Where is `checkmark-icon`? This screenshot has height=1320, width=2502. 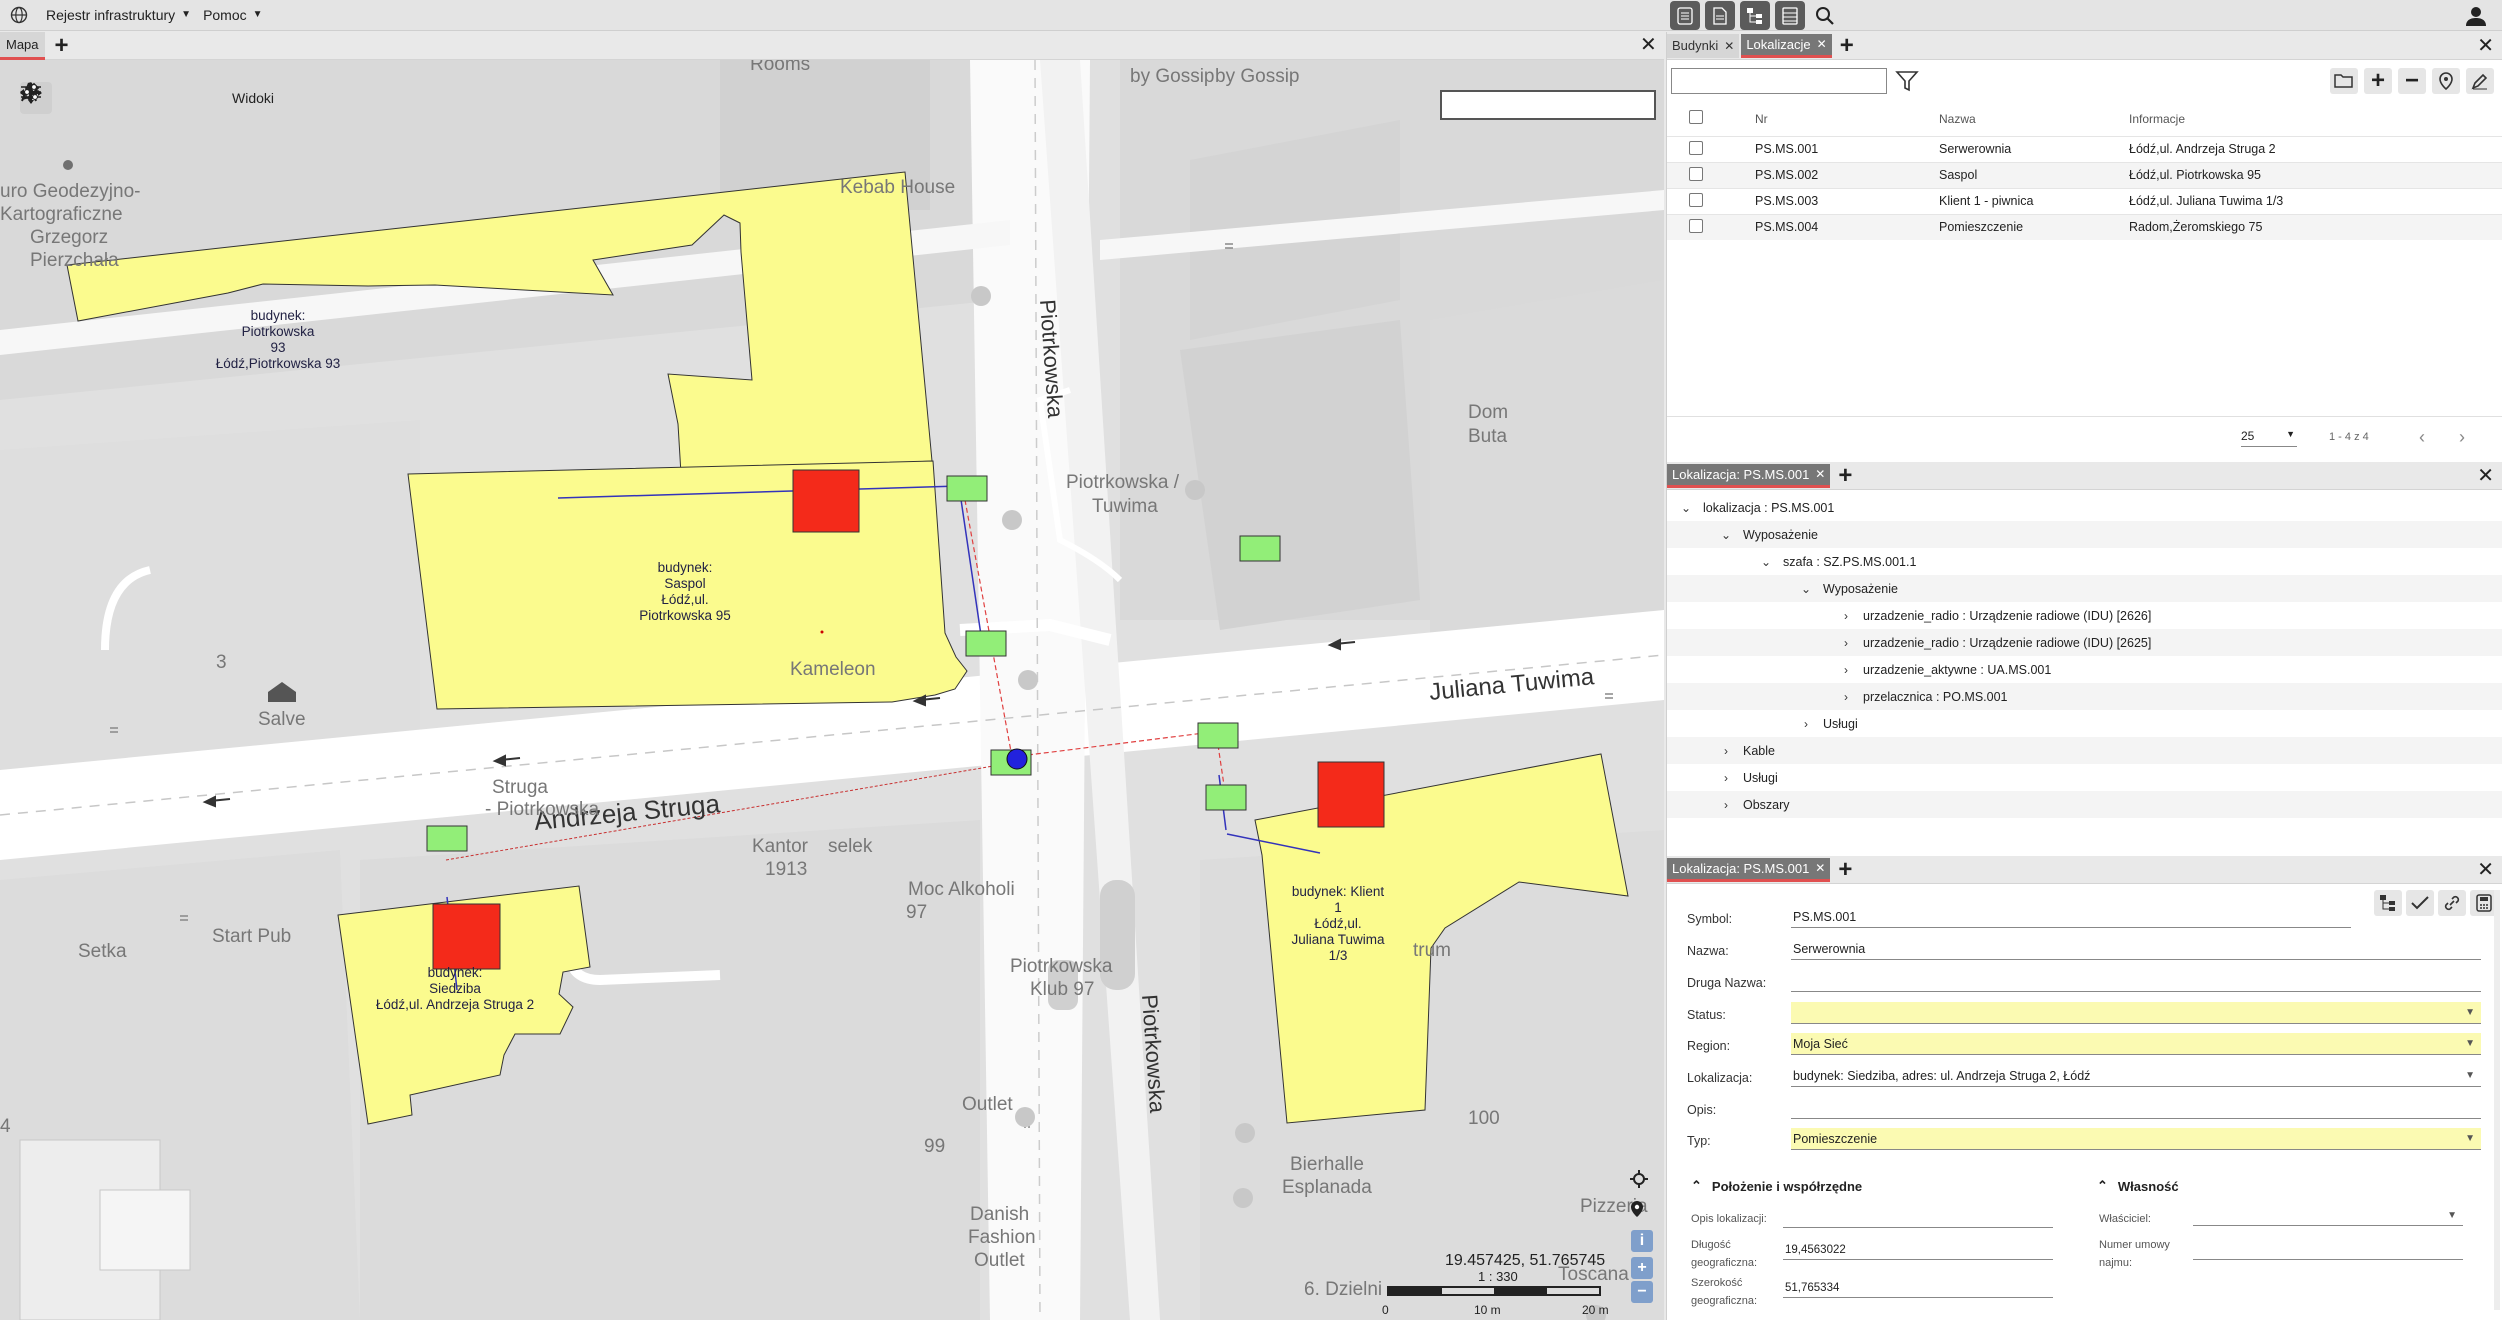 checkmark-icon is located at coordinates (2420, 903).